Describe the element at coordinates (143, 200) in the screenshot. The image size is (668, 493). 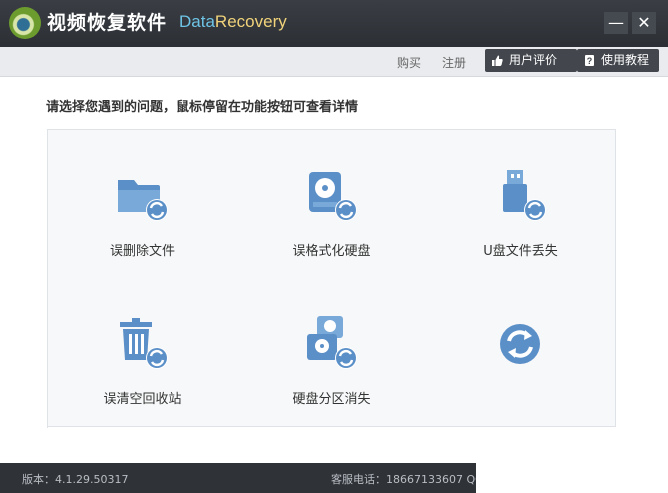
I see `folder-restore-icon` at that location.